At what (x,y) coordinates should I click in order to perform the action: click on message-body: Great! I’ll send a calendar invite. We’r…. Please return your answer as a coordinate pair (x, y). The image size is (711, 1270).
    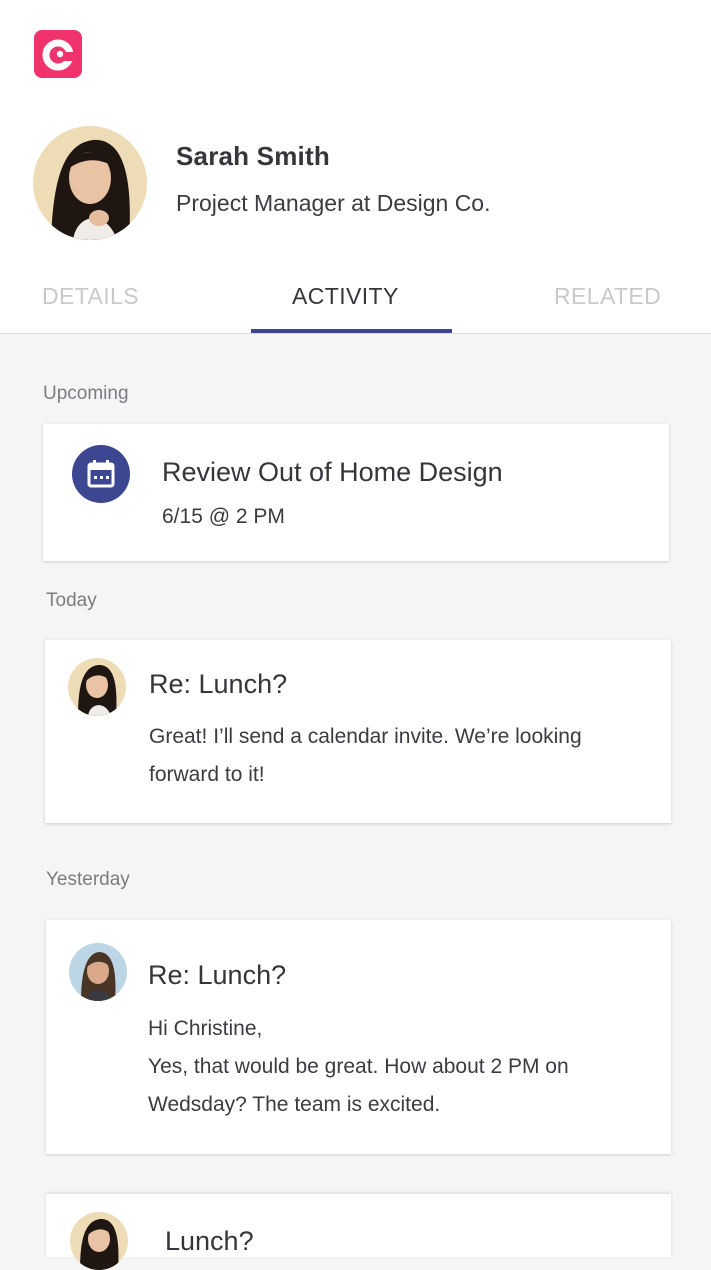
    Looking at the image, I should click on (365, 756).